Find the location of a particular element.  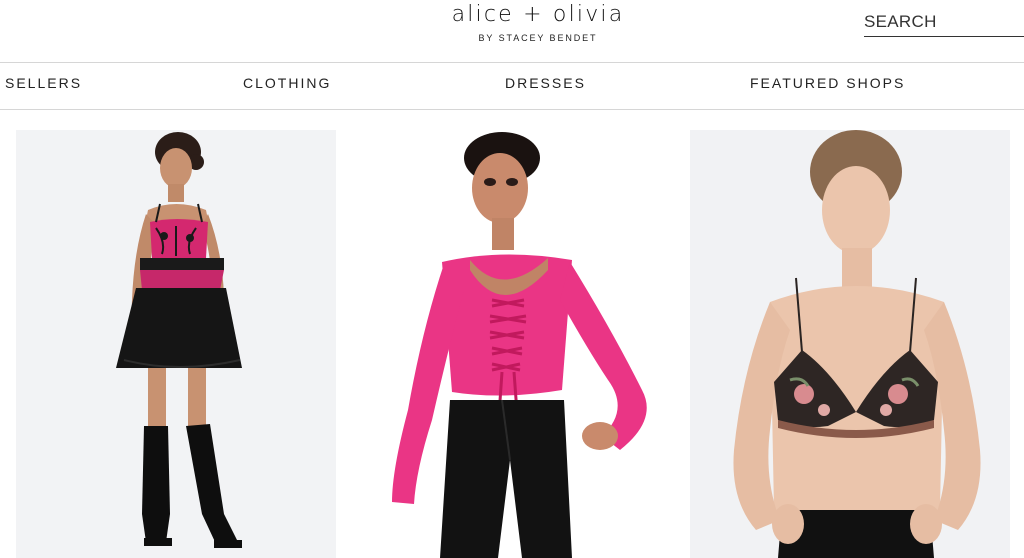

nav-item-dresses: DRESSES is located at coordinates (545, 83).